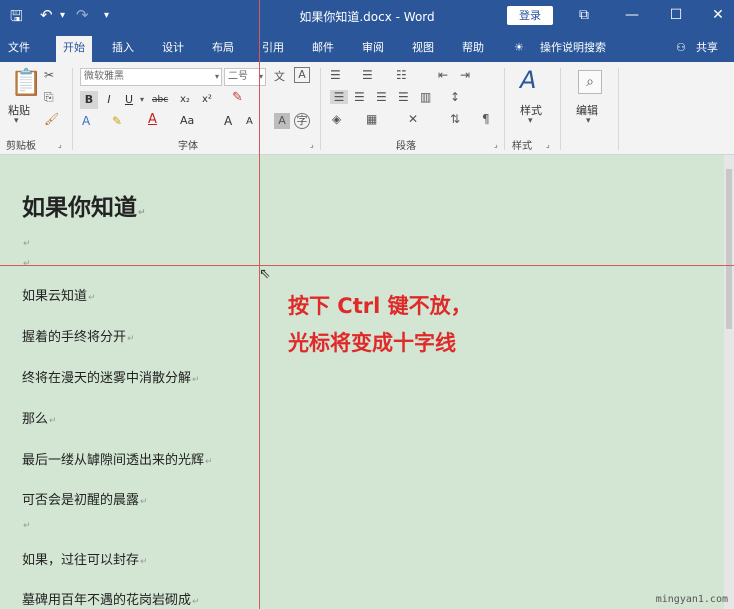 The image size is (734, 609). I want to click on phonetic-guide-icon: 文, so click(279, 76).